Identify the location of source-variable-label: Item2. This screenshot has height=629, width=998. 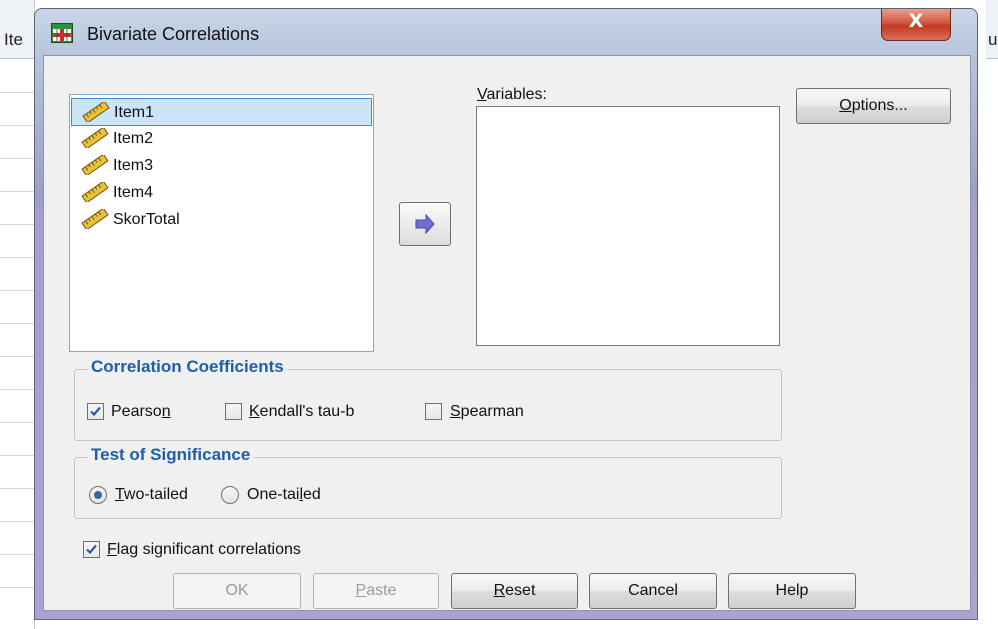
(133, 138).